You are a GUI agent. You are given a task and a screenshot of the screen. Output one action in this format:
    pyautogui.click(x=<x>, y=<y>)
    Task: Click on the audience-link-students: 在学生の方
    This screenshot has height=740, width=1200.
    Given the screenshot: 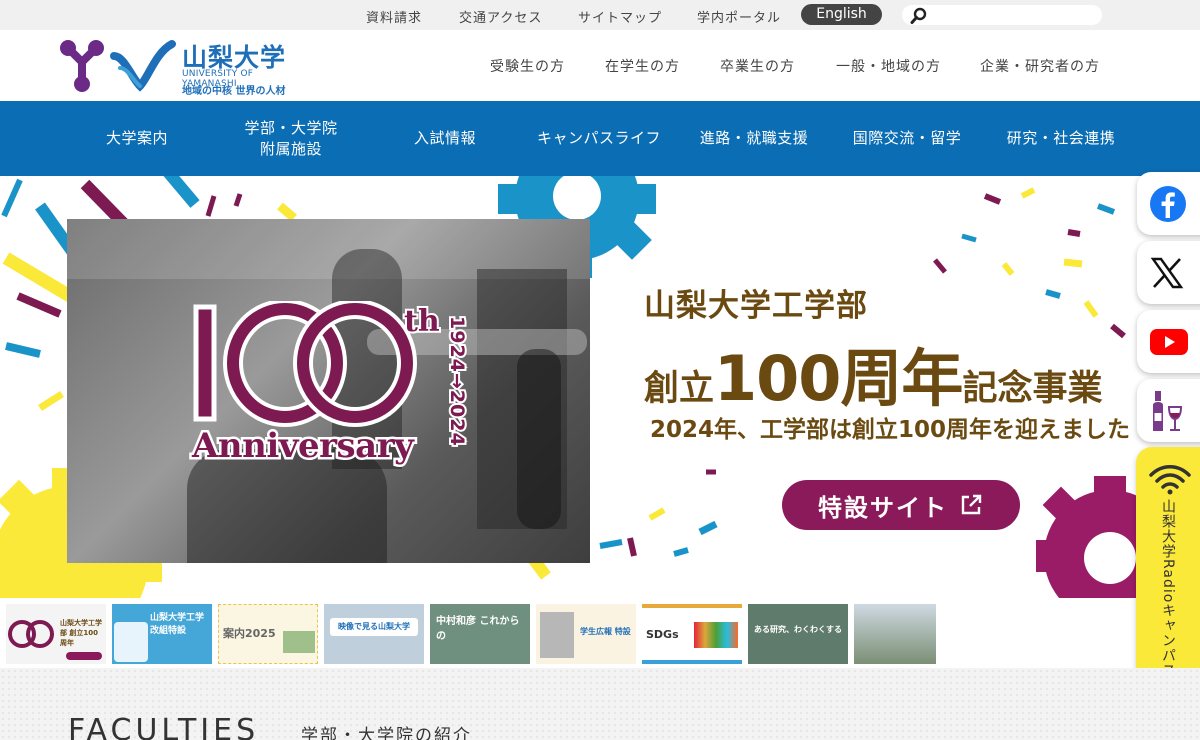 What is the action you would take?
    pyautogui.click(x=642, y=66)
    